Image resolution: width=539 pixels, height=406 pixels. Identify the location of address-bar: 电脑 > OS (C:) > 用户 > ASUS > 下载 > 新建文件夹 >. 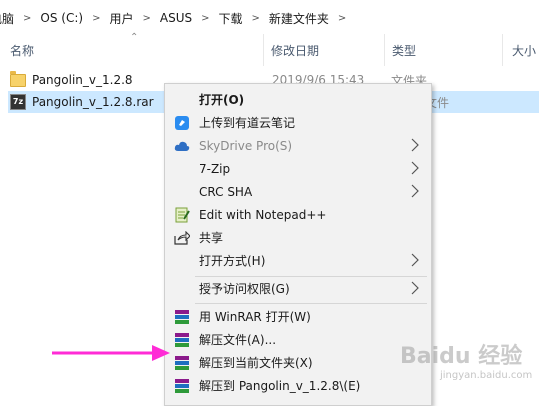
(269, 17).